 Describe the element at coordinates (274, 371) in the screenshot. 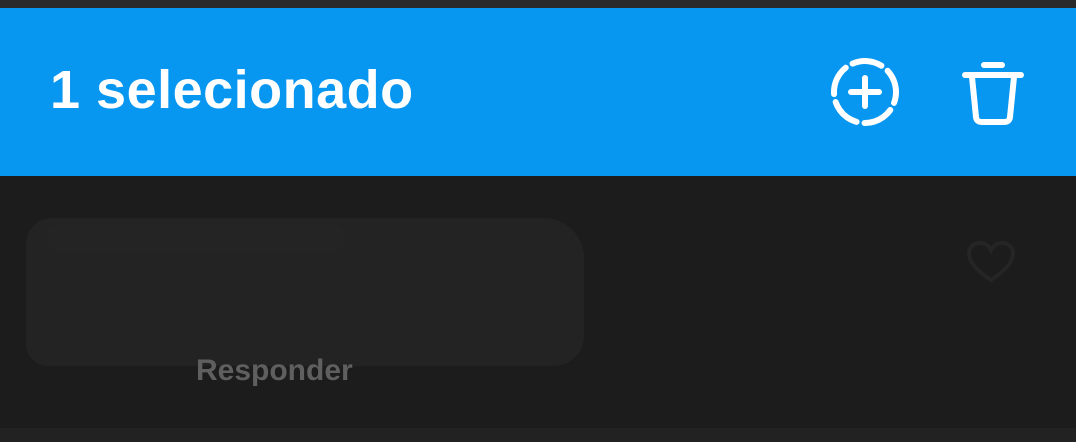

I see `reply-button: Responder` at that location.